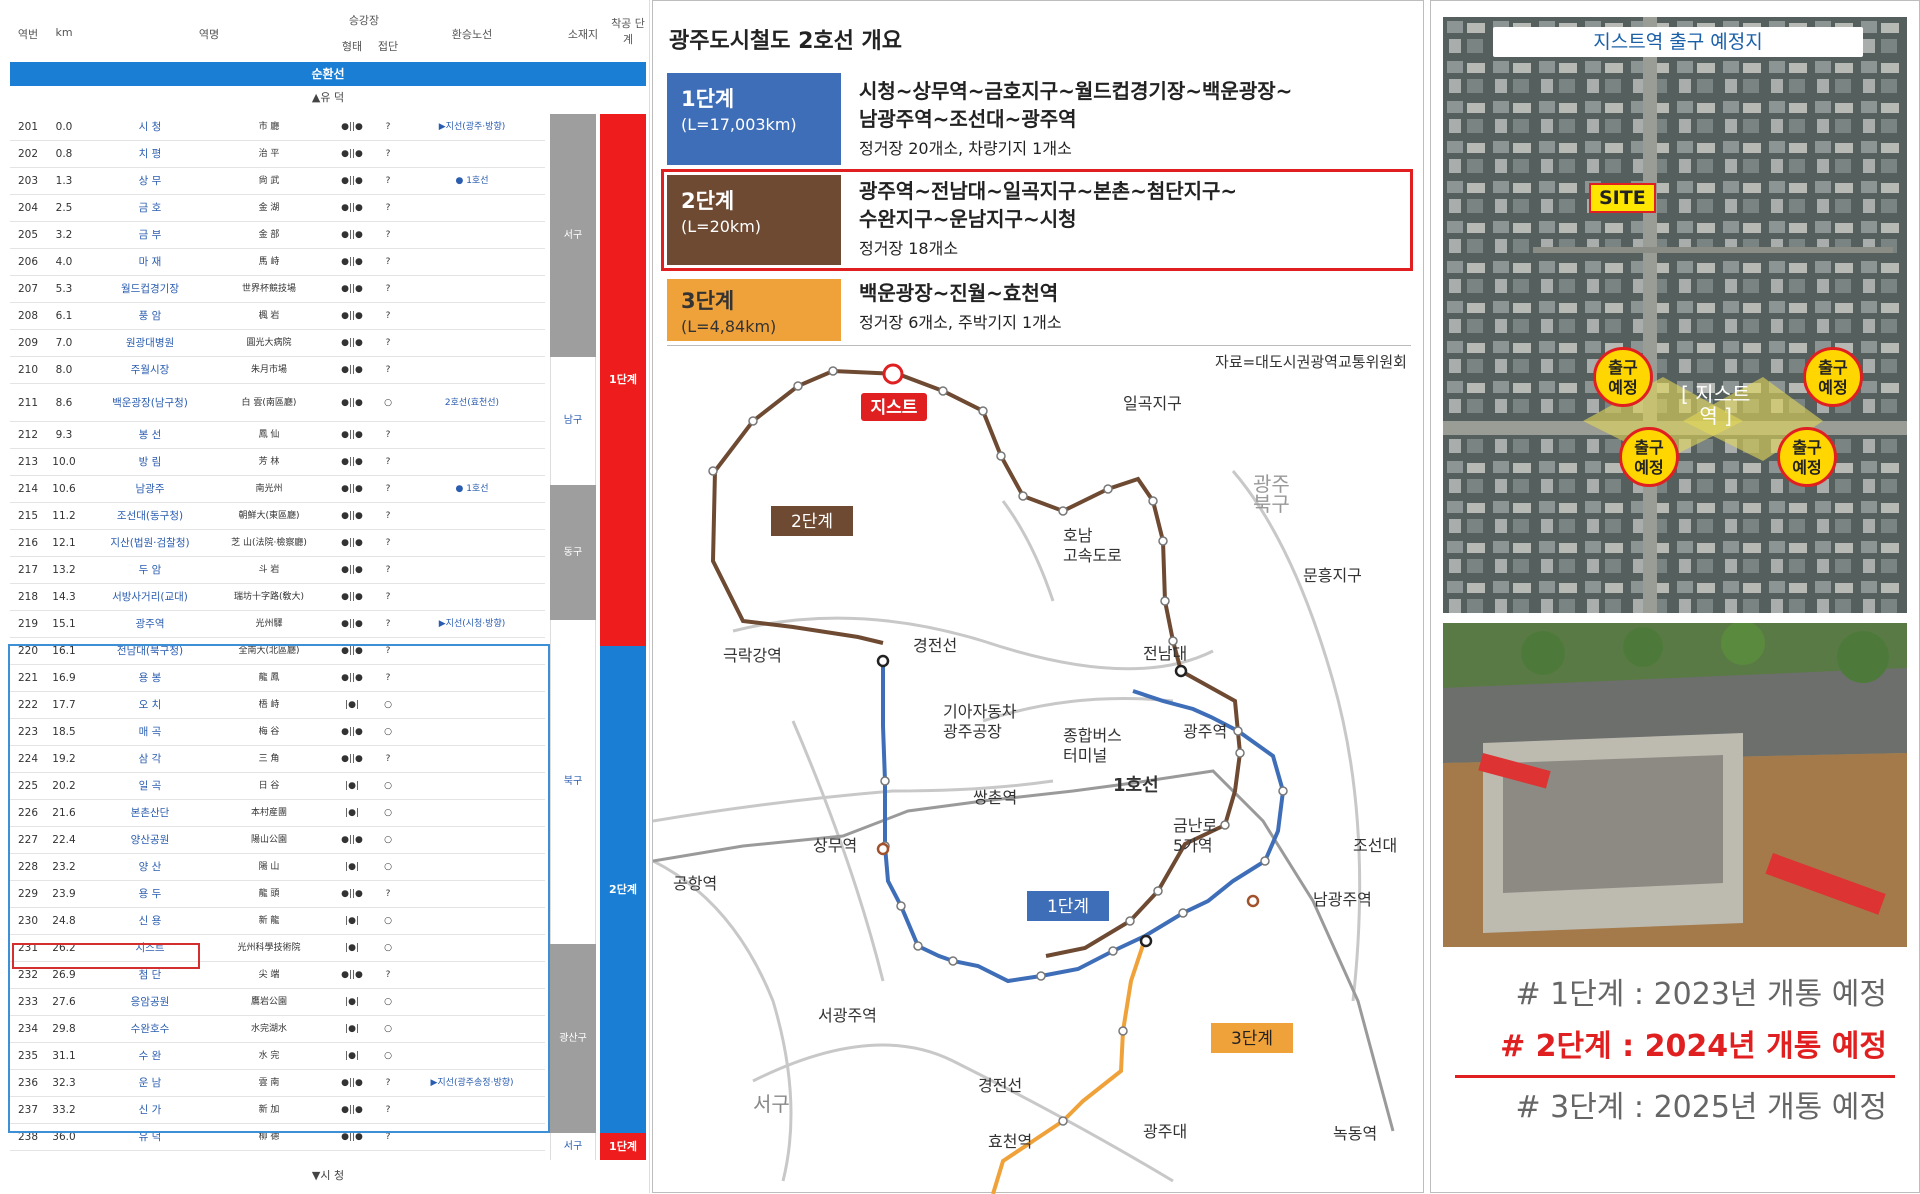 This screenshot has width=1920, height=1194. I want to click on station-km: 15.1, so click(64, 624).